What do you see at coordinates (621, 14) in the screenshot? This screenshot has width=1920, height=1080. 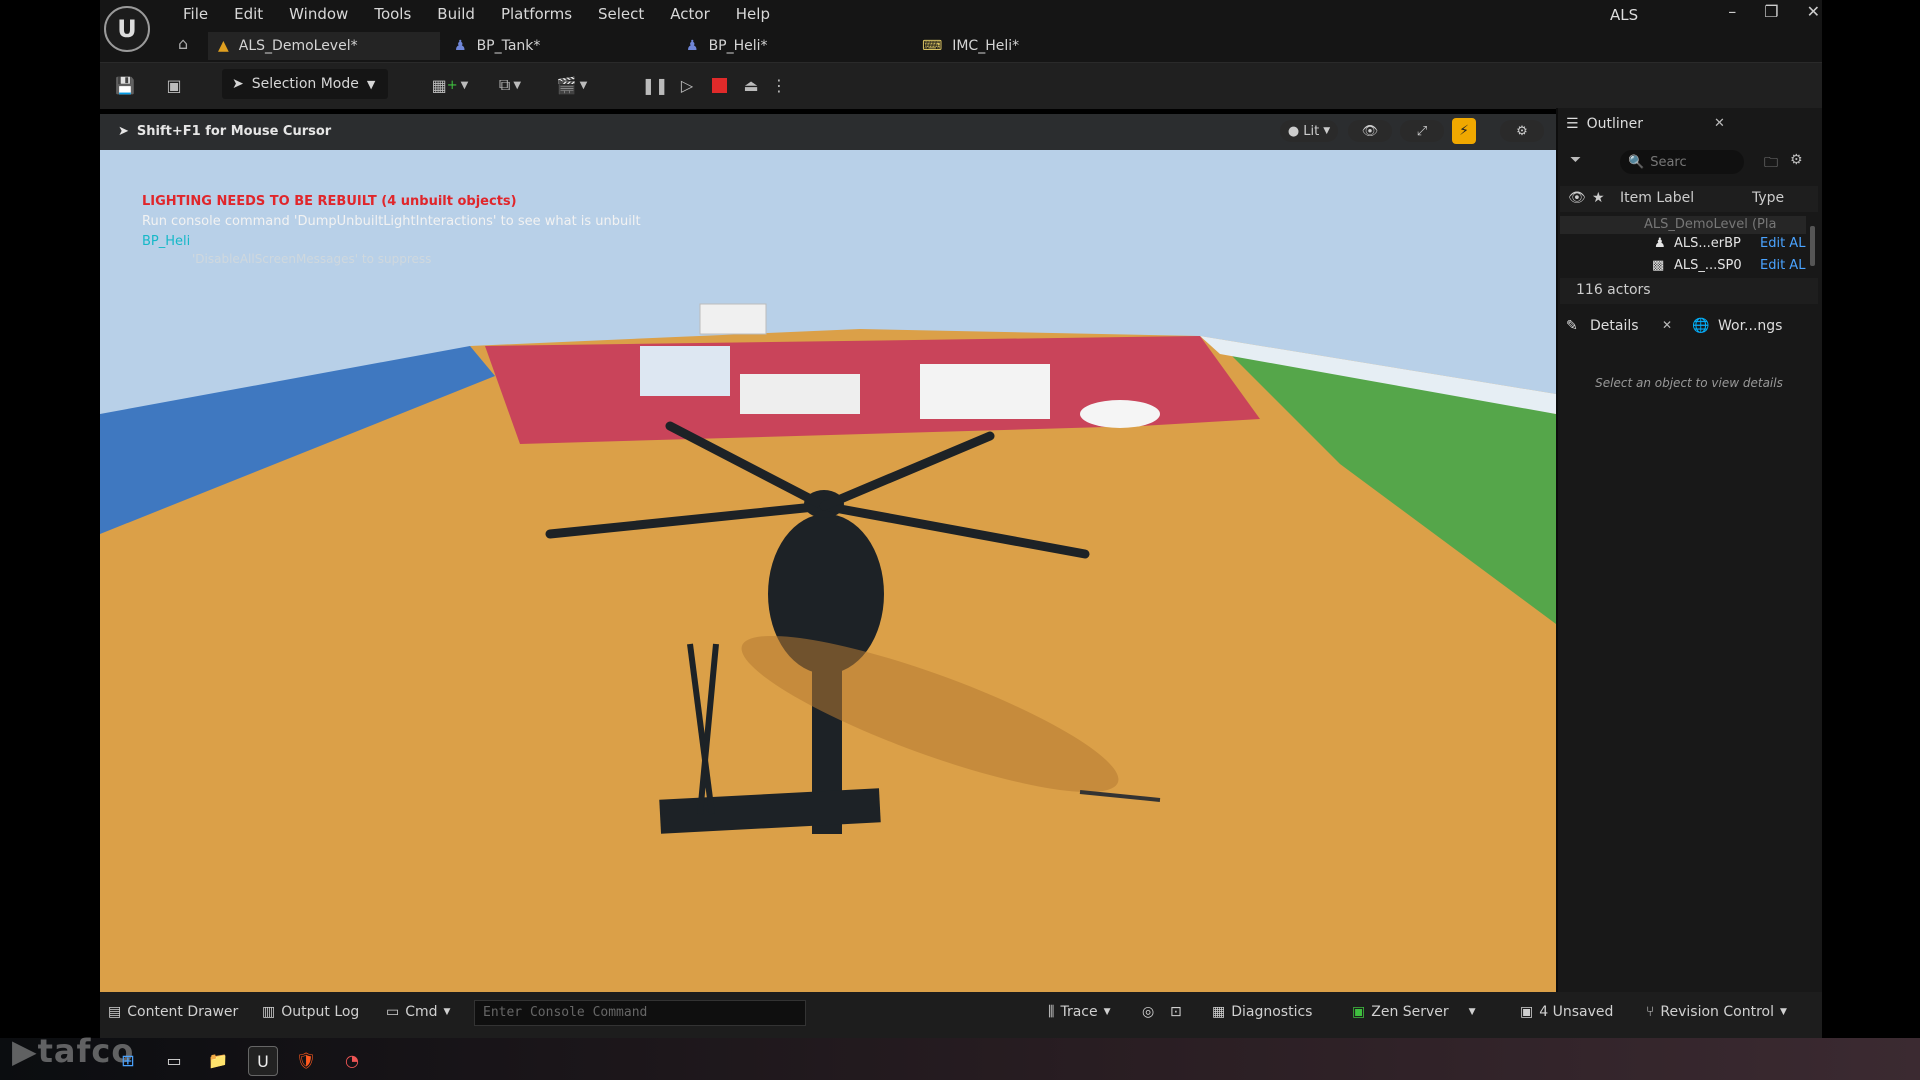 I see `menu-select: Select` at bounding box center [621, 14].